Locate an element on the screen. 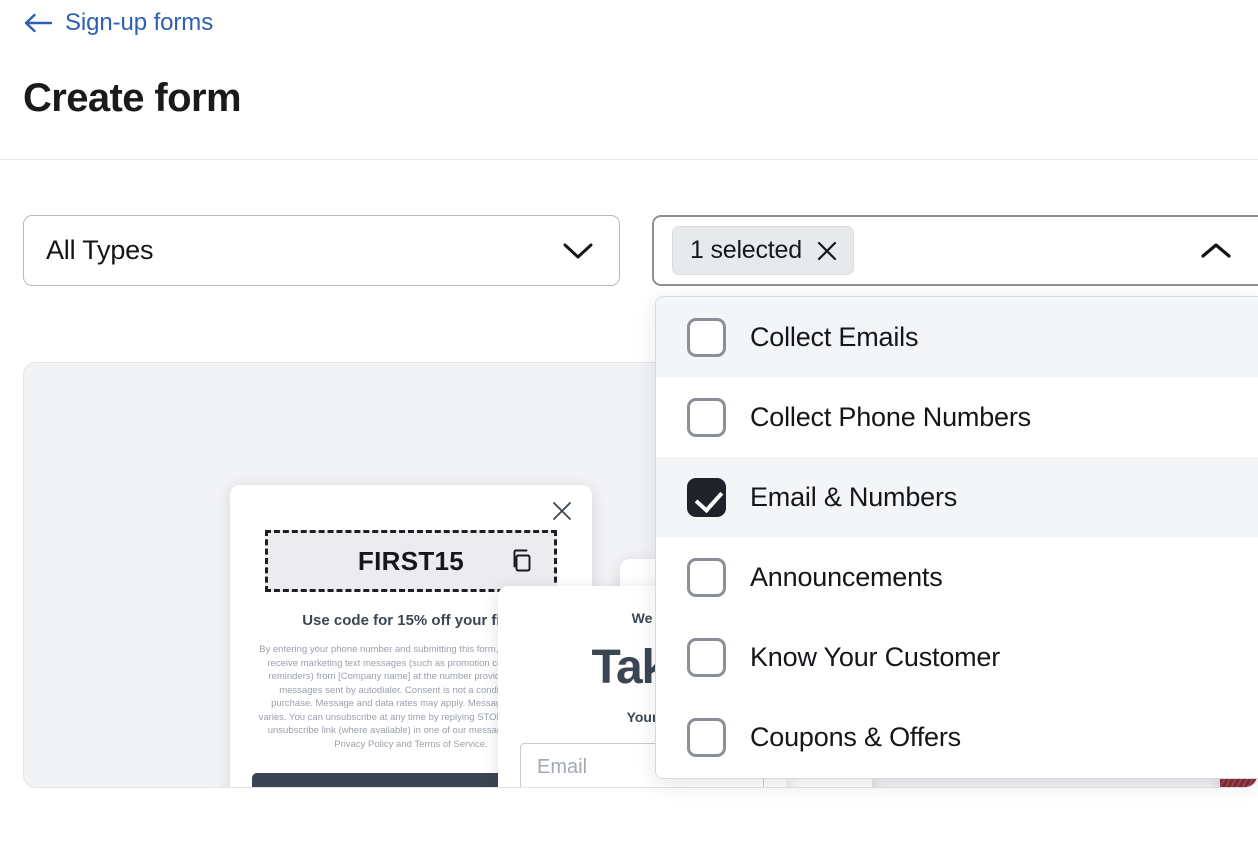 This screenshot has height=864, width=1258. dropdown-option-announcements: Announcements is located at coordinates (957, 577).